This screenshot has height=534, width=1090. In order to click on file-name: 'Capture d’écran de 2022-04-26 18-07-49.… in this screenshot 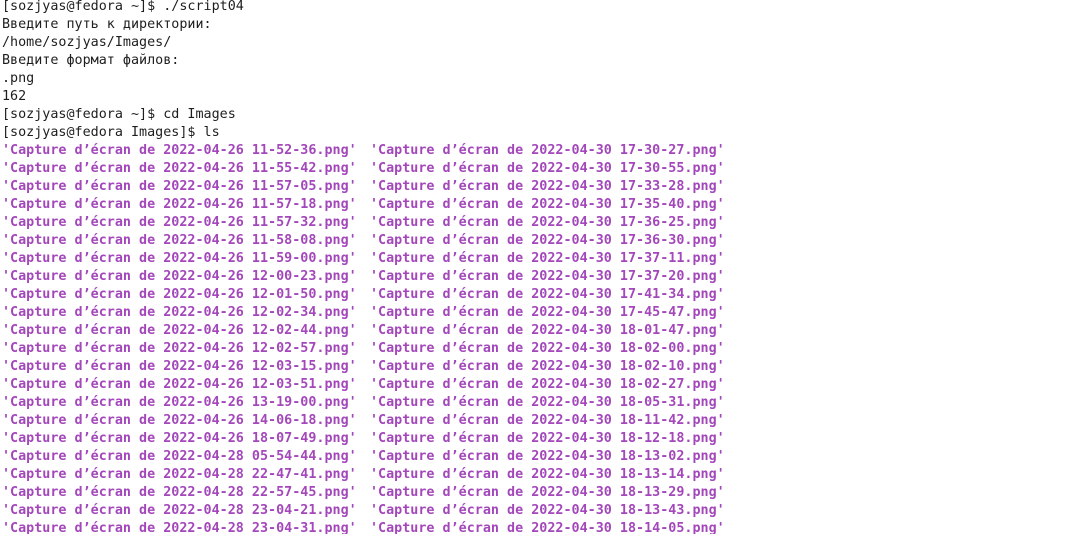, I will do `click(179, 438)`.